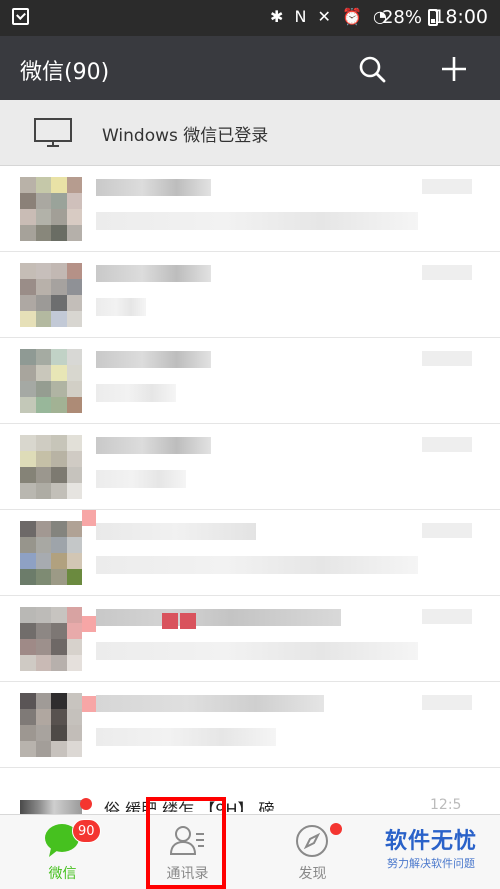 The image size is (500, 889). Describe the element at coordinates (185, 136) in the screenshot. I see `login-notice-text: Windows 微信已登录` at that location.